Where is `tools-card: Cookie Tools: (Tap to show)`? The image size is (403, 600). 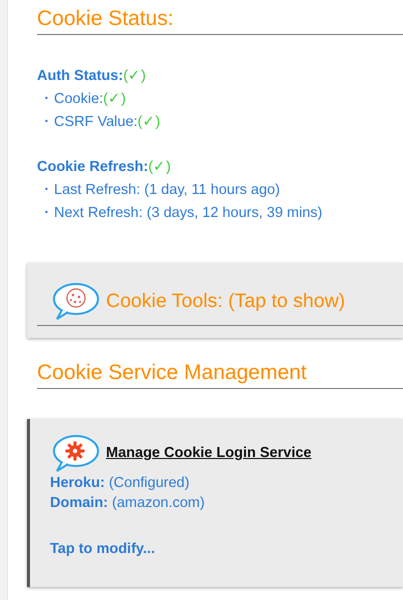
tools-card: Cookie Tools: (Tap to show) is located at coordinates (215, 300).